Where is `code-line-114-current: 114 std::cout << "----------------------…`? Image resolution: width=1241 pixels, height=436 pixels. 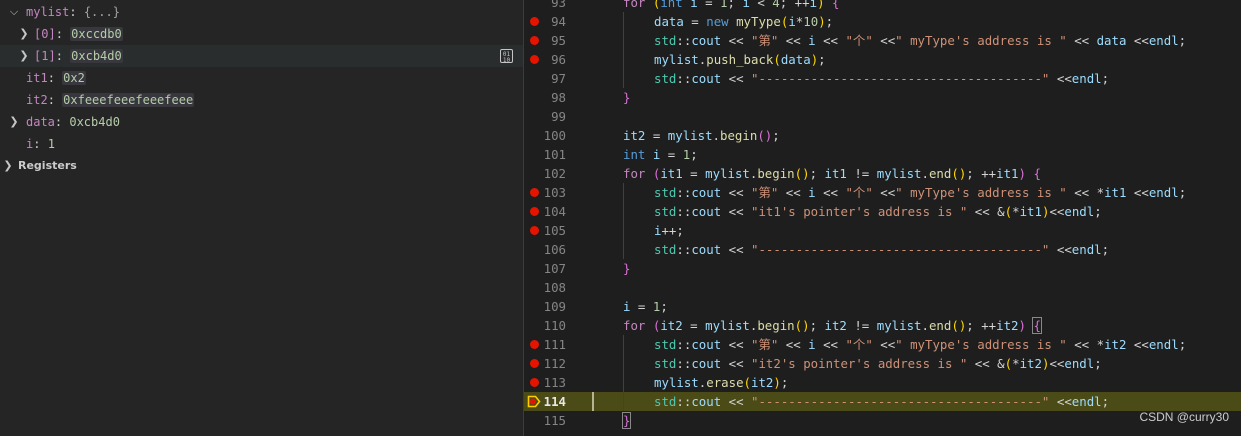 code-line-114-current: 114 std::cout << "----------------------… is located at coordinates (882, 401).